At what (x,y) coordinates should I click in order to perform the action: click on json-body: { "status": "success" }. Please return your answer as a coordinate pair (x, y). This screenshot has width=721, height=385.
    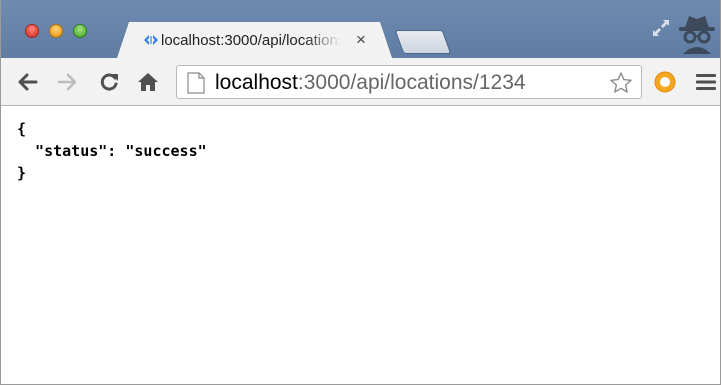
    Looking at the image, I should click on (112, 151).